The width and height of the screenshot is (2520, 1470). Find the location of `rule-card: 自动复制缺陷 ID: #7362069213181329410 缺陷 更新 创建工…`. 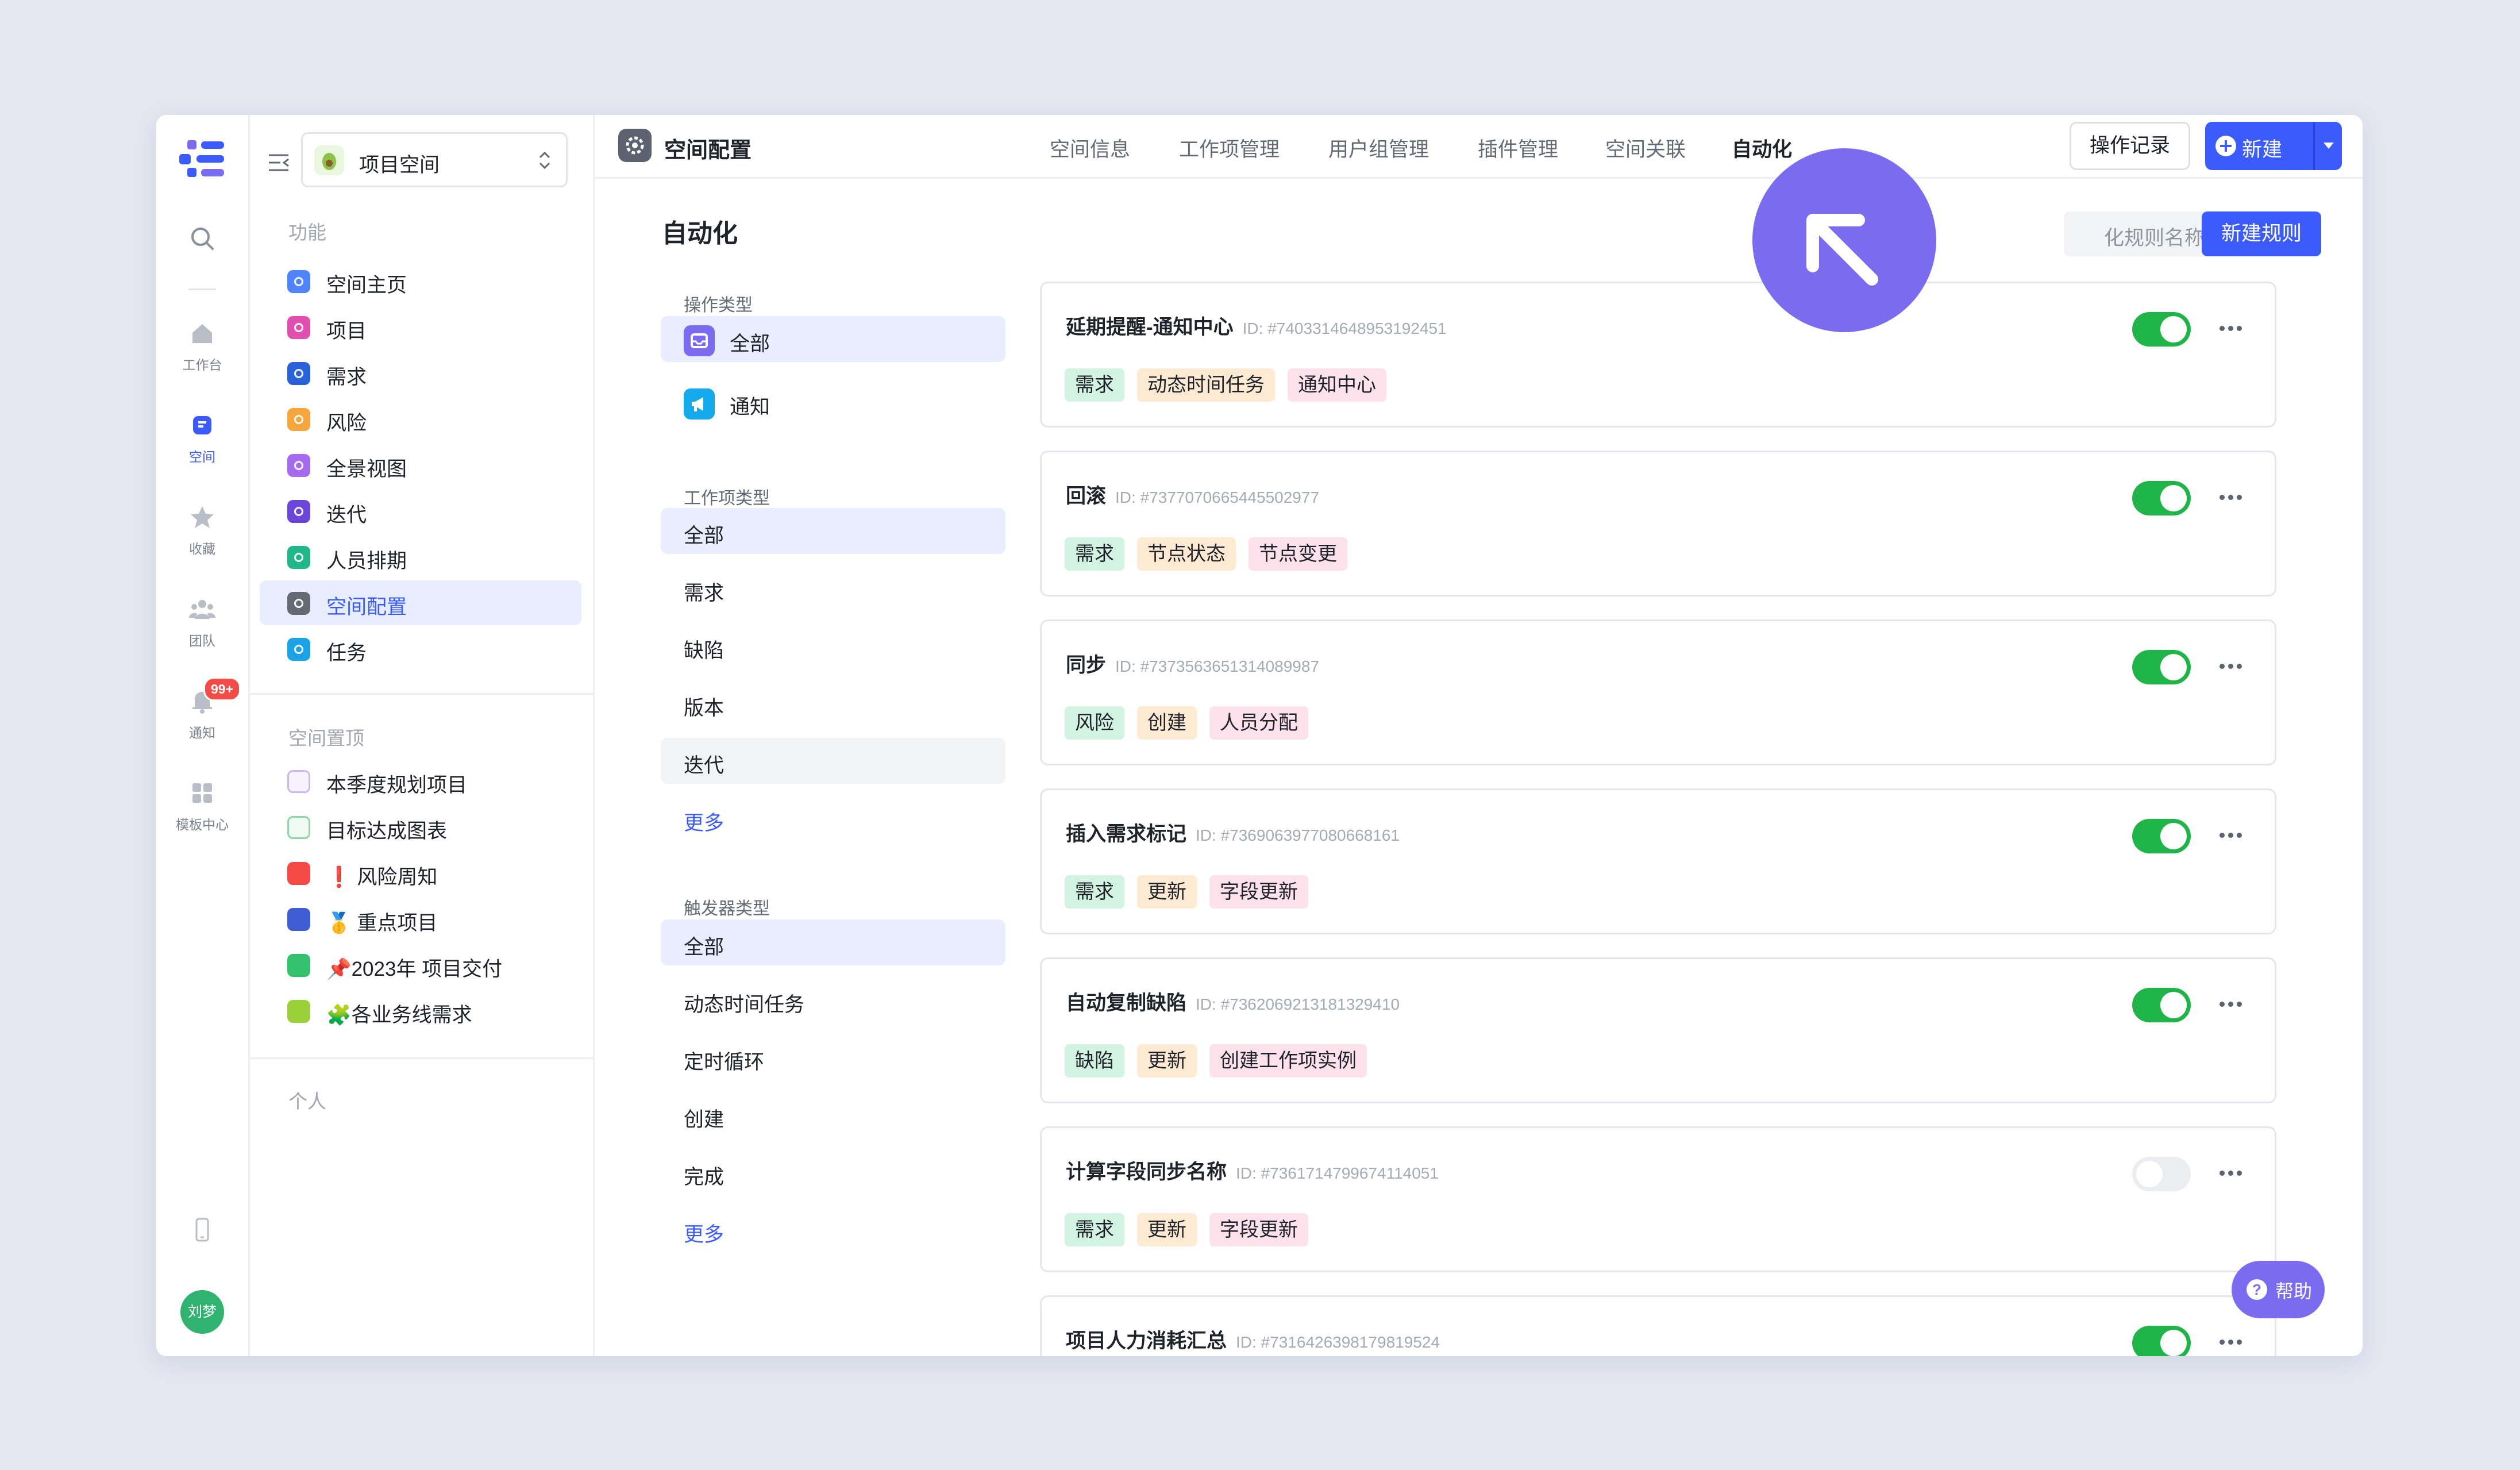

rule-card: 自动复制缺陷 ID: #7362069213181329410 缺陷 更新 创建工… is located at coordinates (1658, 1030).